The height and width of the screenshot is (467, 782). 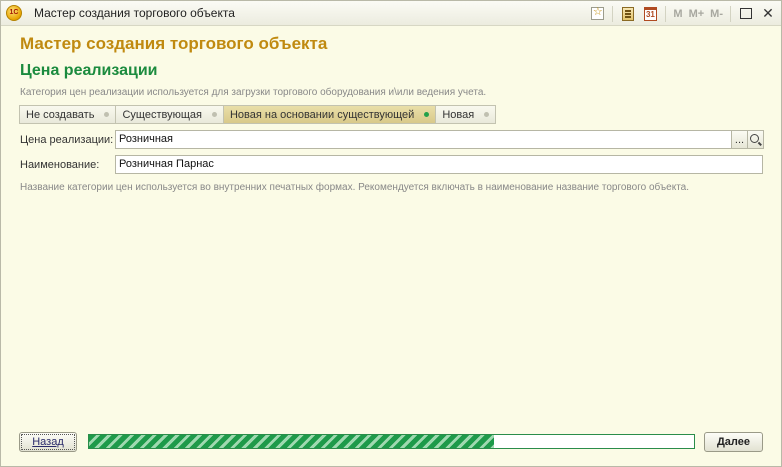 I want to click on window-title: Мастер создания торгового объекта, so click(x=134, y=13).